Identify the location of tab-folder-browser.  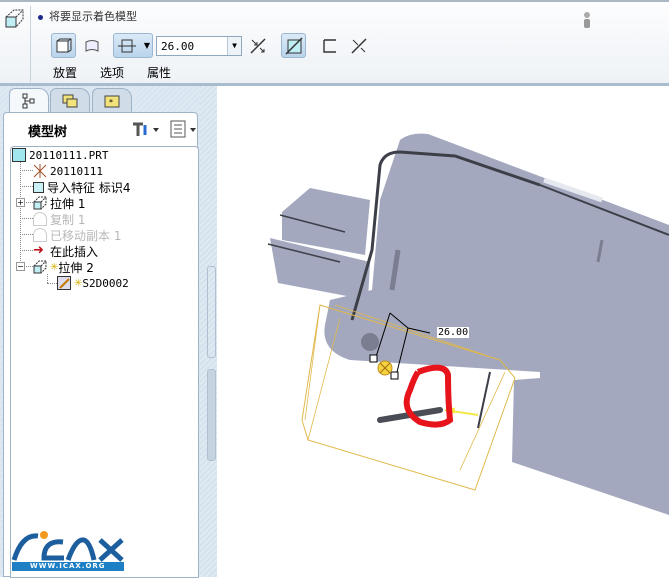
(70, 100).